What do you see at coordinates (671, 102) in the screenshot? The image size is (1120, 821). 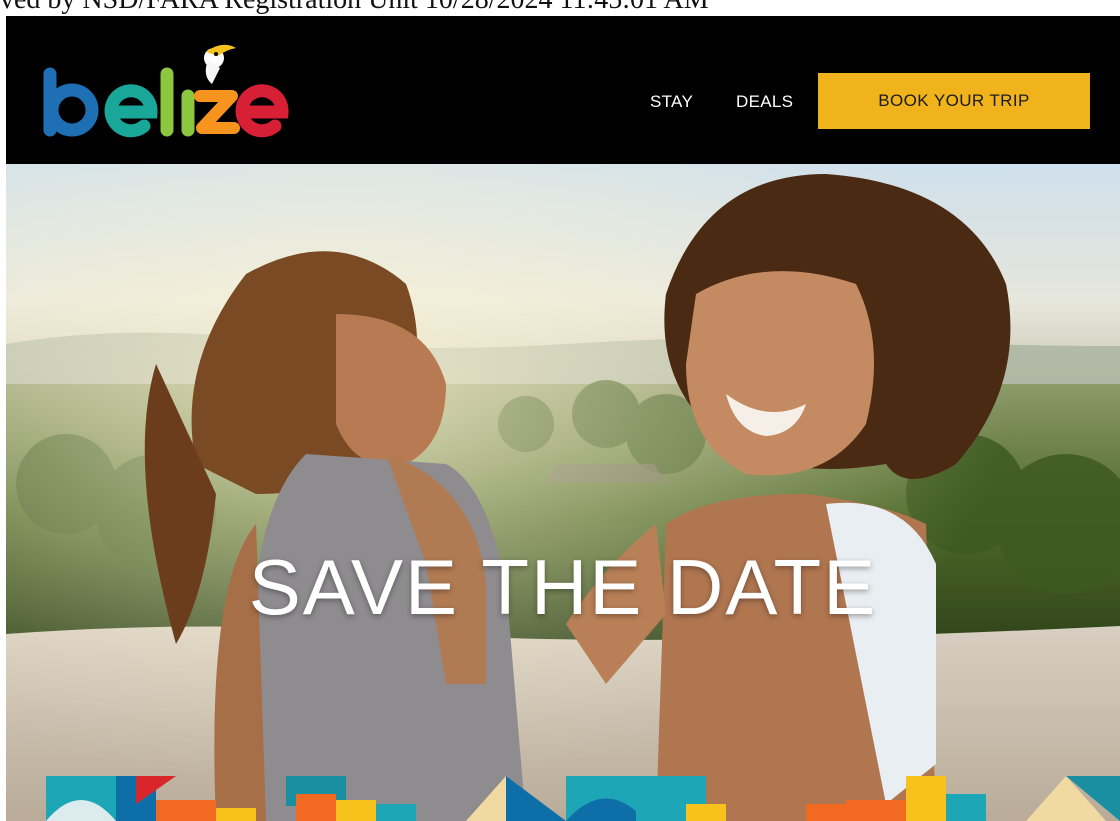 I see `nav-link-stay: STAY` at bounding box center [671, 102].